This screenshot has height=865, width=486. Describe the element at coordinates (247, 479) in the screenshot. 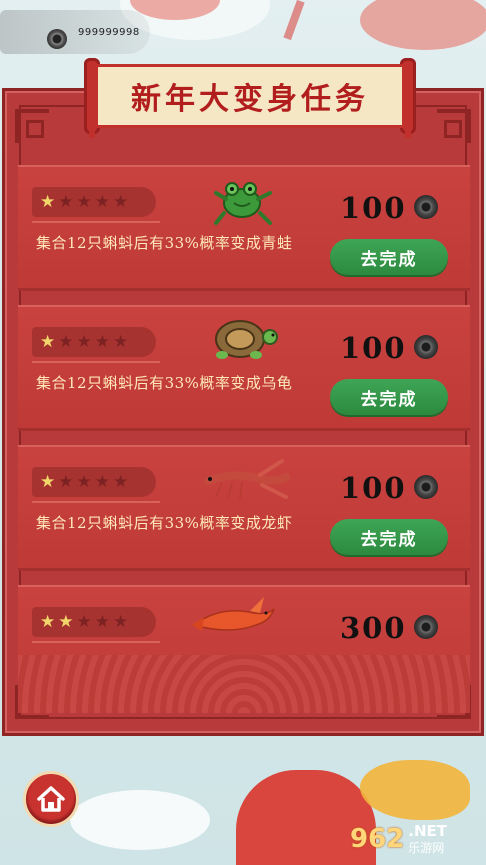

I see `crayfish-icon` at that location.